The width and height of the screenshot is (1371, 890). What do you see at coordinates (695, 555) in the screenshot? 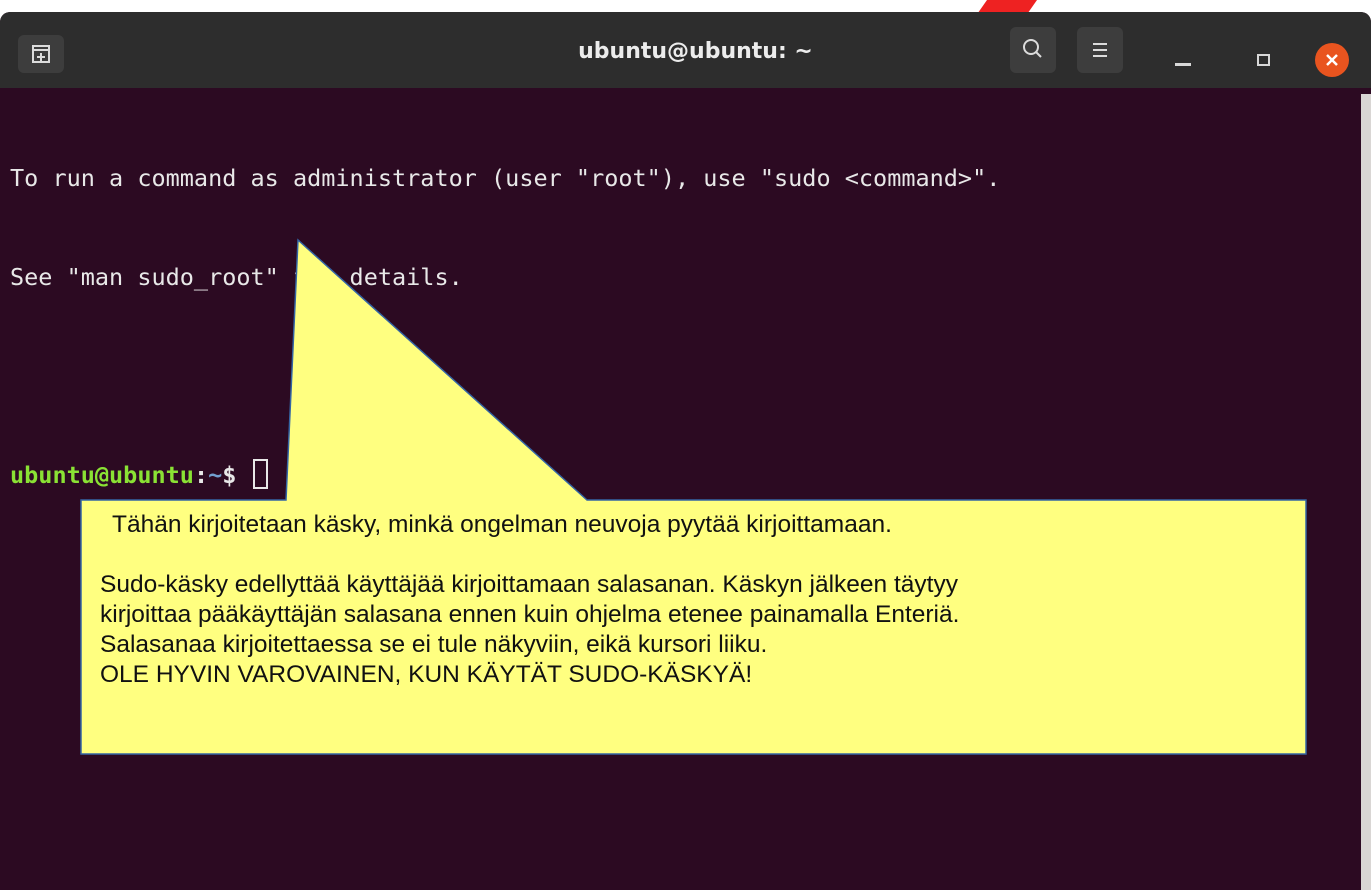
I see `callout-line` at bounding box center [695, 555].